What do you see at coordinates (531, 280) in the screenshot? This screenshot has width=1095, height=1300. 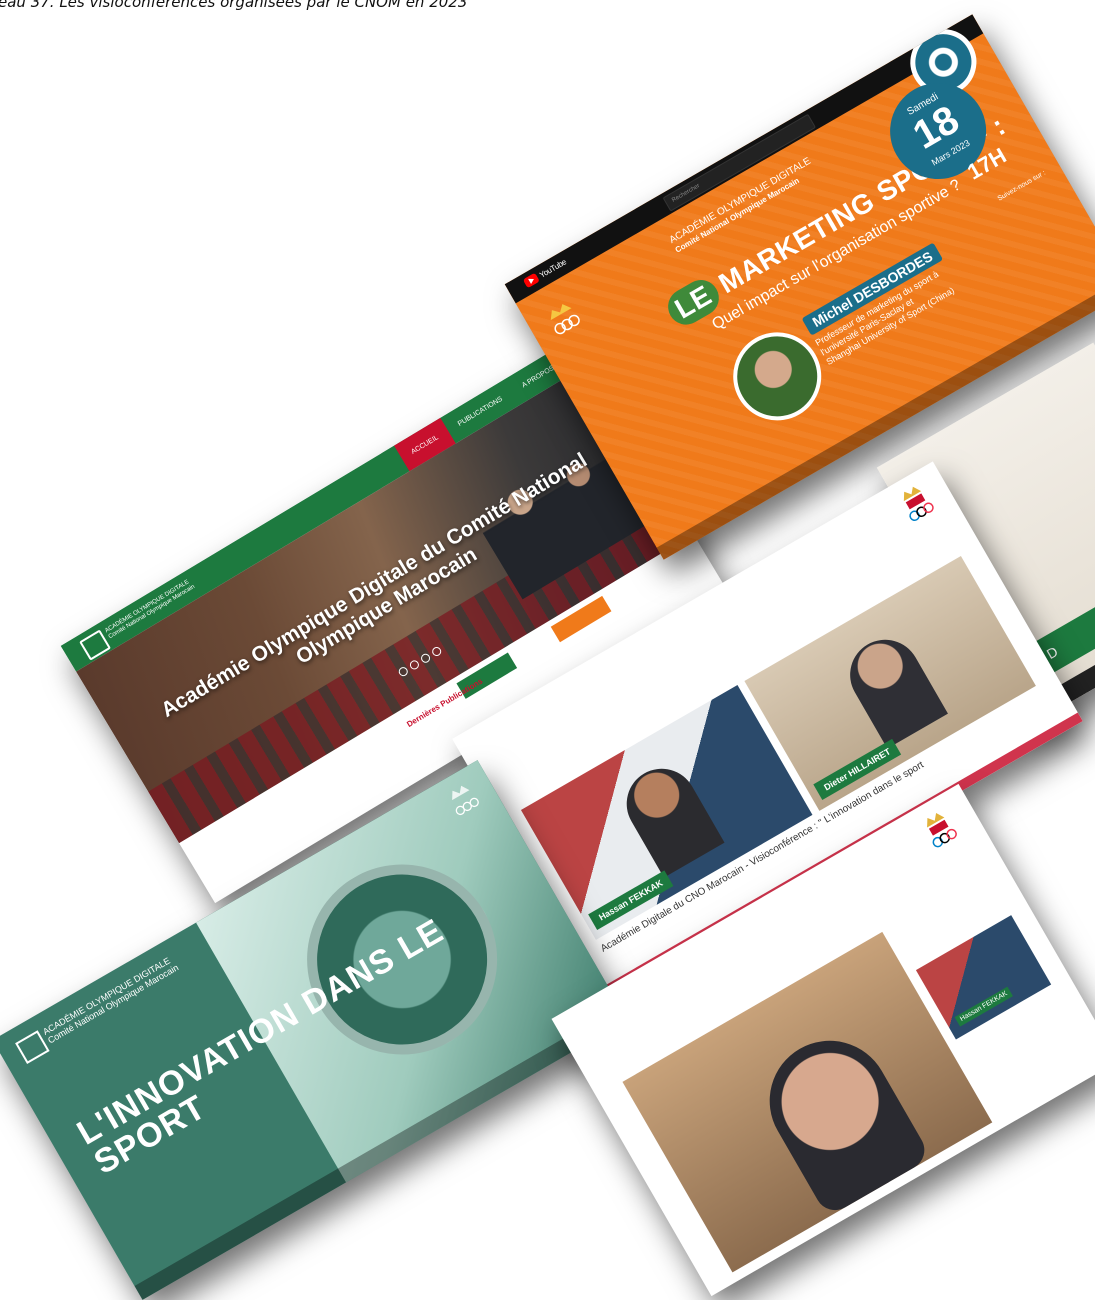 I see `youtube-play-icon` at bounding box center [531, 280].